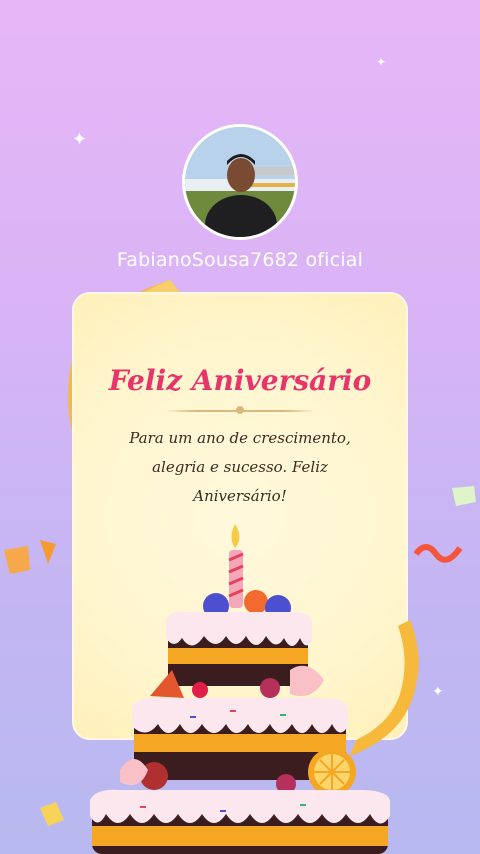 The image size is (480, 854). Describe the element at coordinates (240, 260) in the screenshot. I see `profile-username: FabianoSousa7682 oficial` at that location.